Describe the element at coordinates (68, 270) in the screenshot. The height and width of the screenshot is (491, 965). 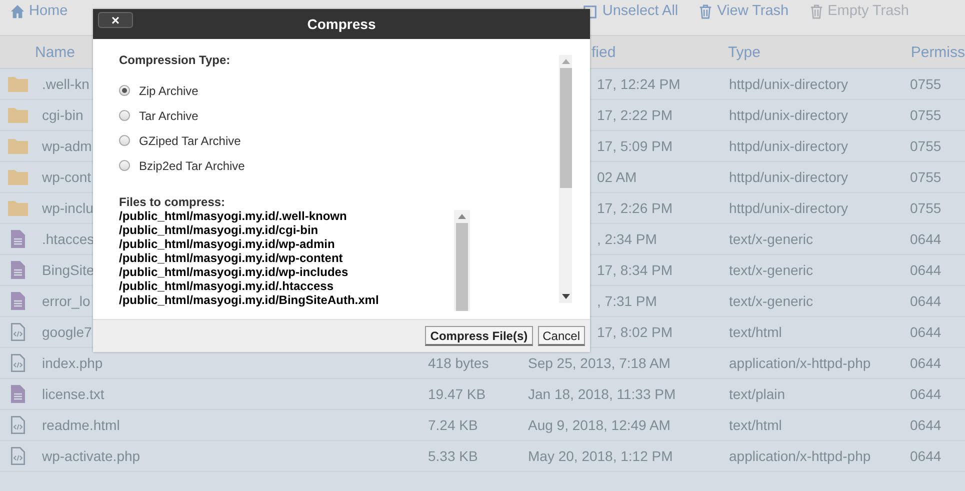
I see `file-name: BingSite` at that location.